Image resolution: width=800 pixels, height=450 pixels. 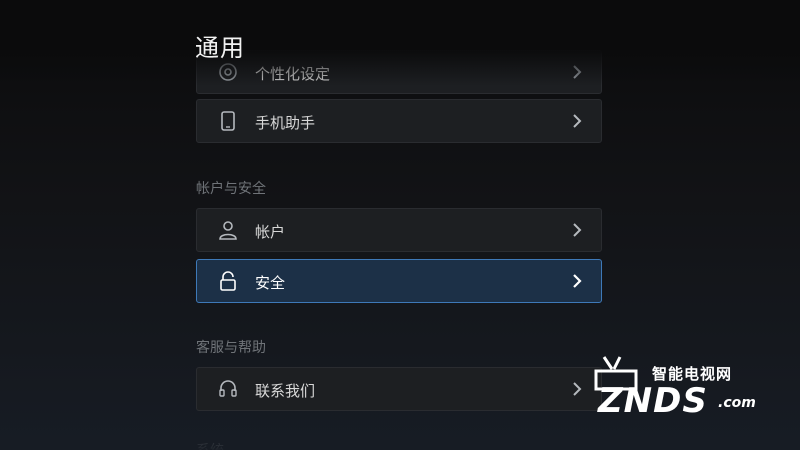 What do you see at coordinates (228, 389) in the screenshot?
I see `headset-icon` at bounding box center [228, 389].